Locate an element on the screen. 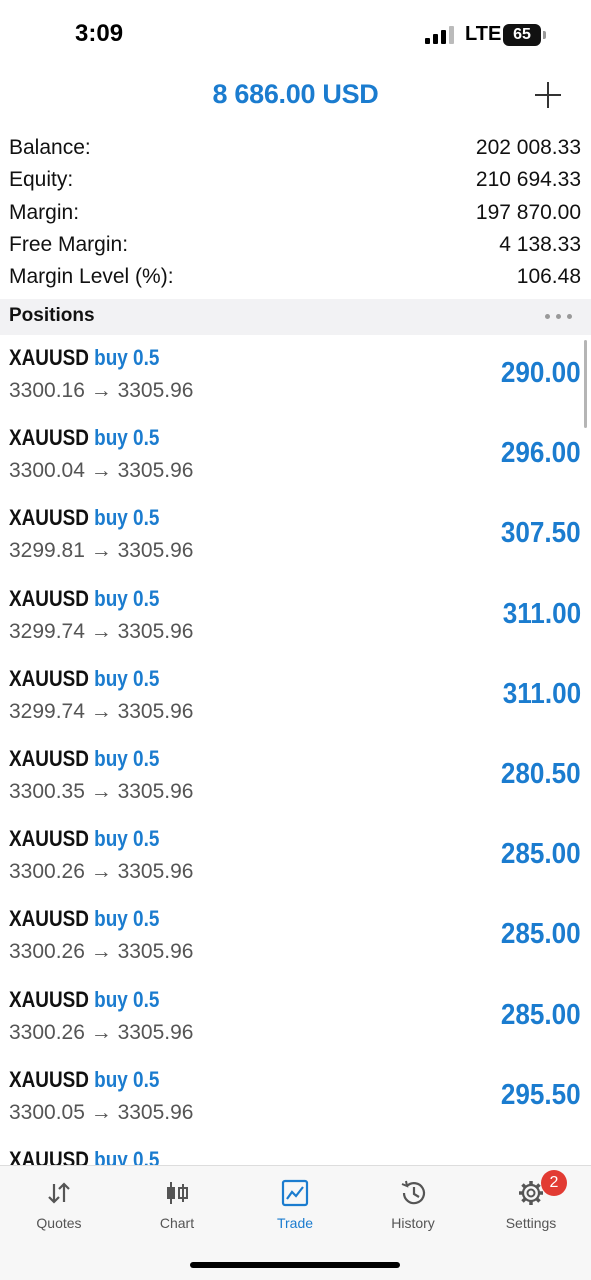 This screenshot has width=591, height=1280. tab-label: Trade is located at coordinates (295, 1223).